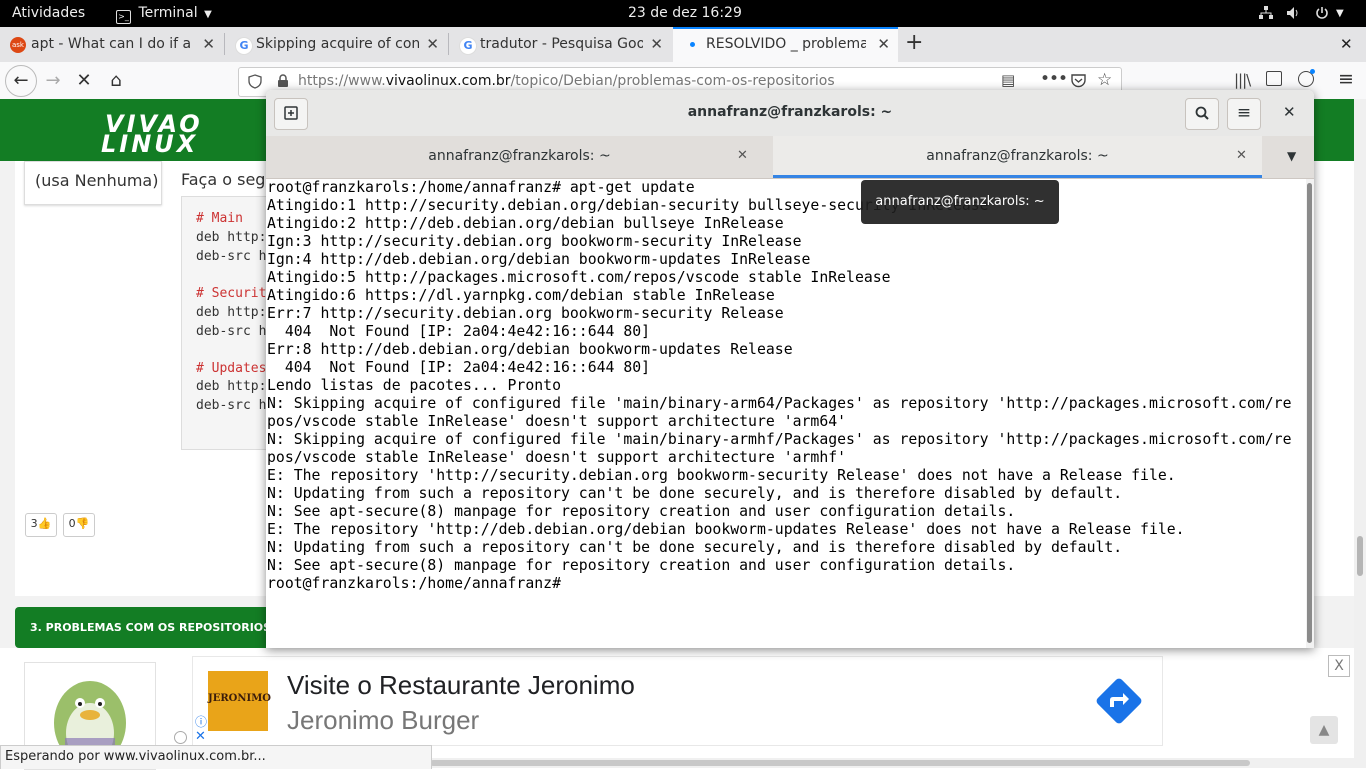 Image resolution: width=1366 pixels, height=770 pixels. Describe the element at coordinates (283, 81) in the screenshot. I see `lock-icon` at that location.